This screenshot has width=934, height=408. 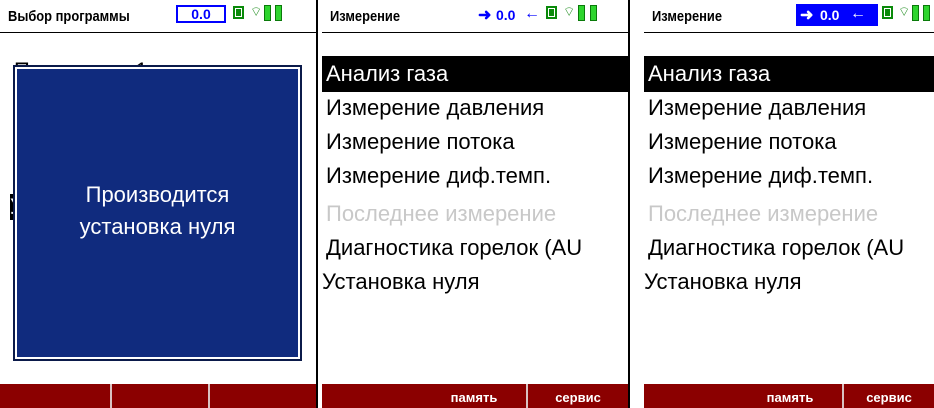 What do you see at coordinates (158, 16) in the screenshot?
I see `status-header: Выбор программы 0.0 ⌔` at bounding box center [158, 16].